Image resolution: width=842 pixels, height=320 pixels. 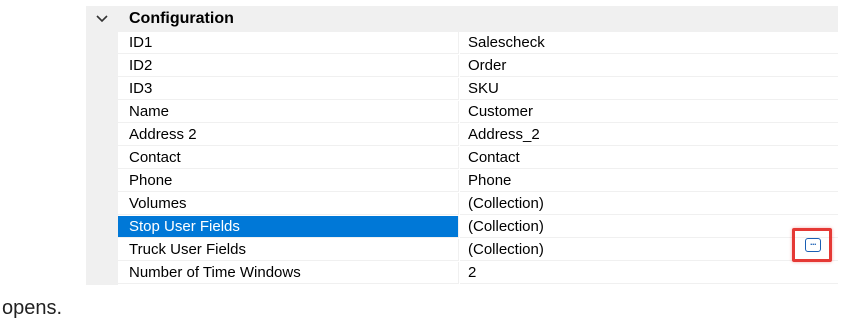 I want to click on property-row-id2: ID2 Order, so click(x=462, y=66).